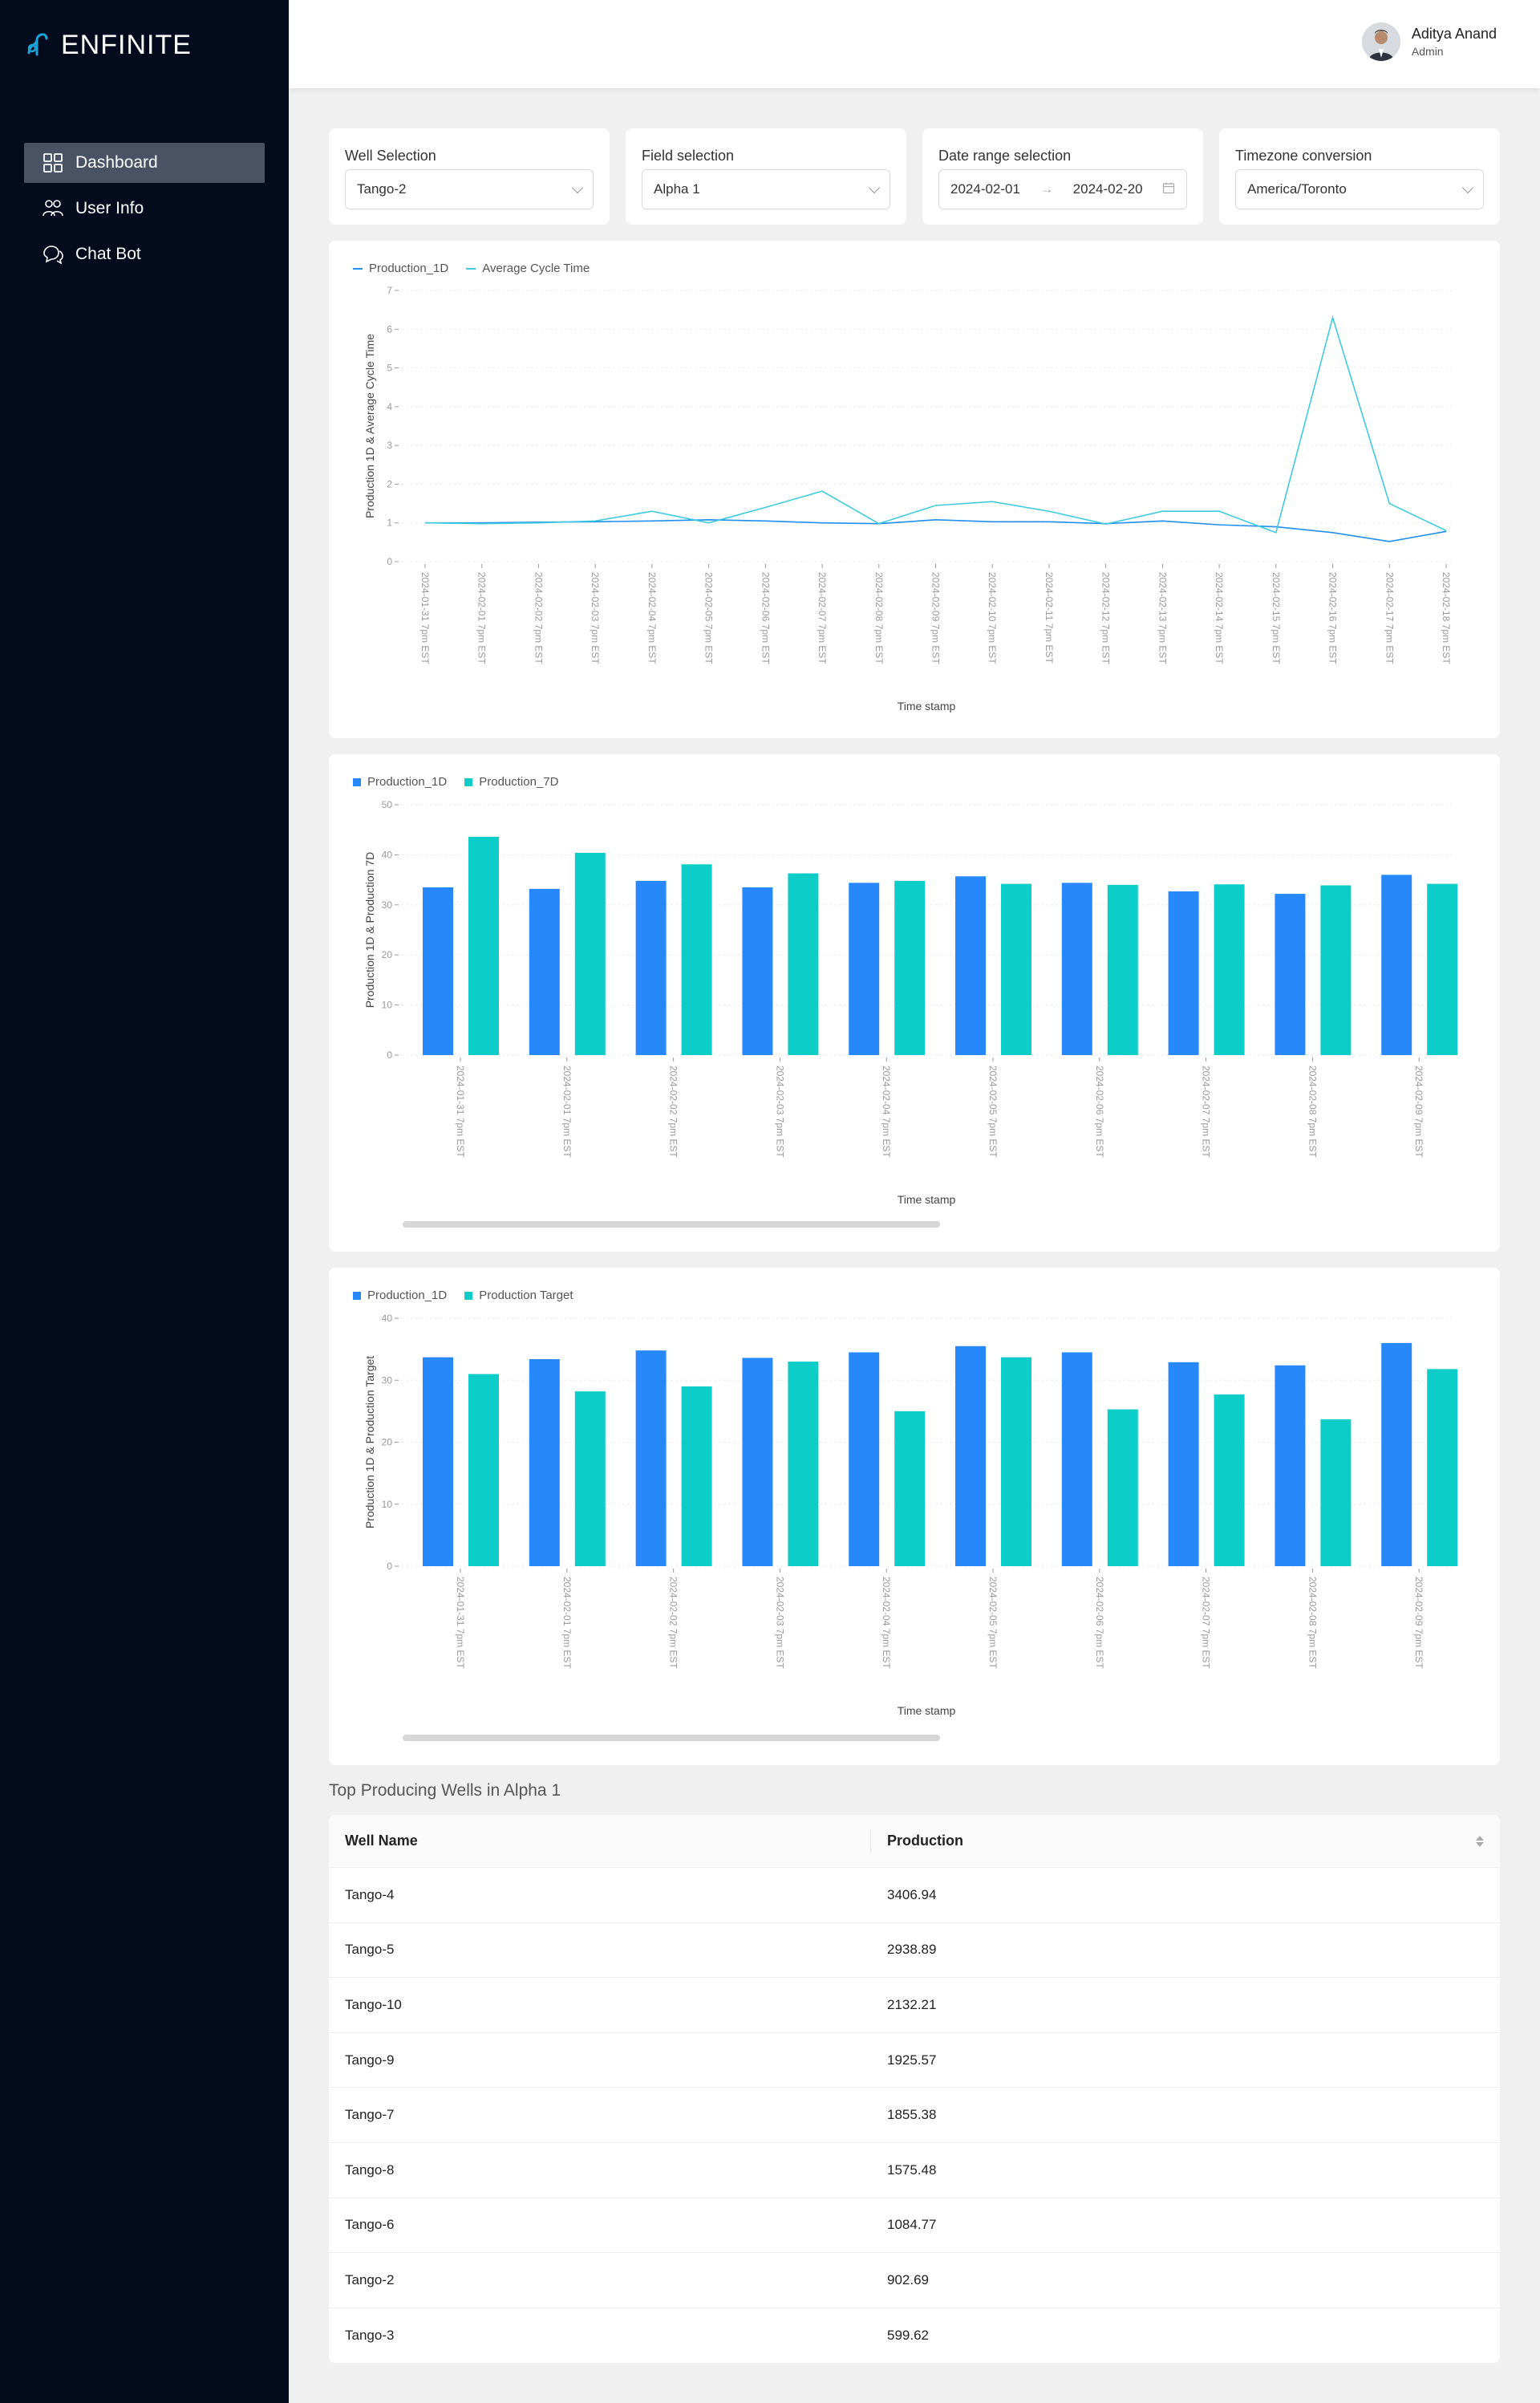 This screenshot has height=2403, width=1540. What do you see at coordinates (53, 163) in the screenshot?
I see `dashboard-icon` at bounding box center [53, 163].